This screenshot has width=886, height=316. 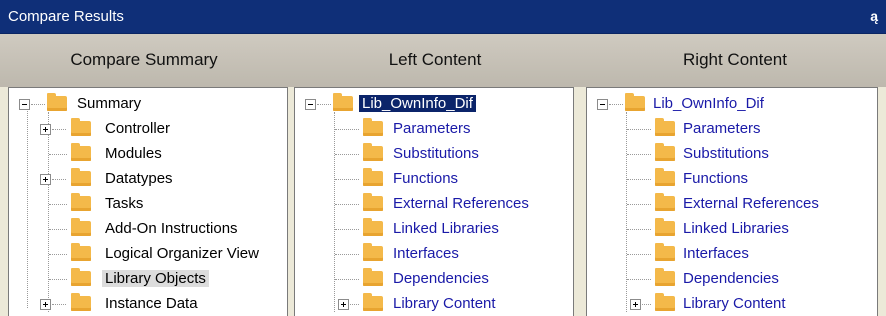 I want to click on tree-node-tasks: Tasks, so click(x=148, y=204).